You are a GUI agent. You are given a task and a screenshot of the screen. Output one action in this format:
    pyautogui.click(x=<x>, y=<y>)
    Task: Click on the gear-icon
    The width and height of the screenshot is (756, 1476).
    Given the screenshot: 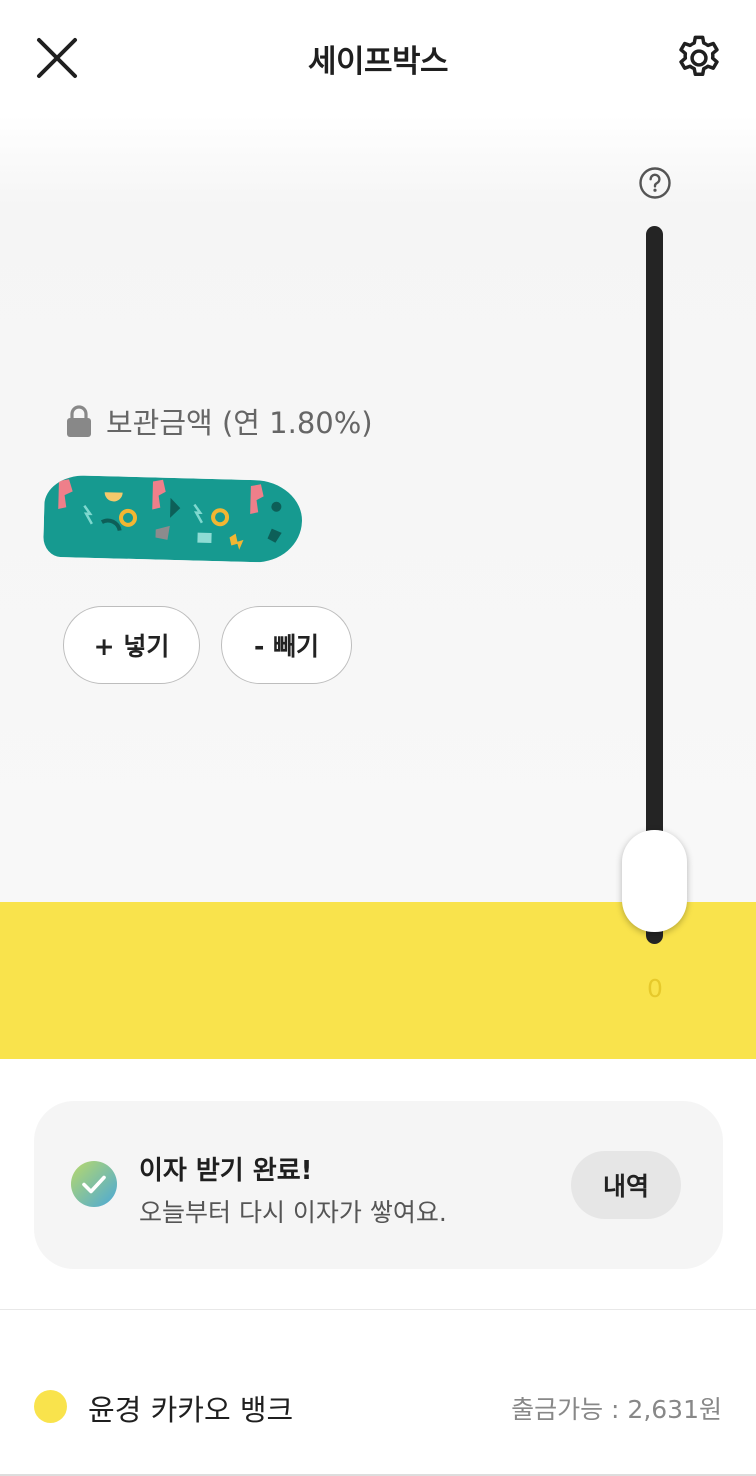 What is the action you would take?
    pyautogui.click(x=699, y=55)
    